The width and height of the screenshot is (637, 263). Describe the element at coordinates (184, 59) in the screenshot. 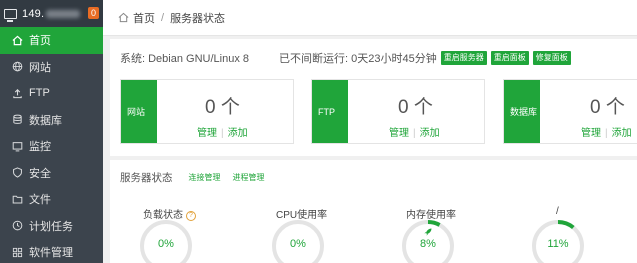

I see `os-info: 系统: Debian GNU/Linux 8` at that location.